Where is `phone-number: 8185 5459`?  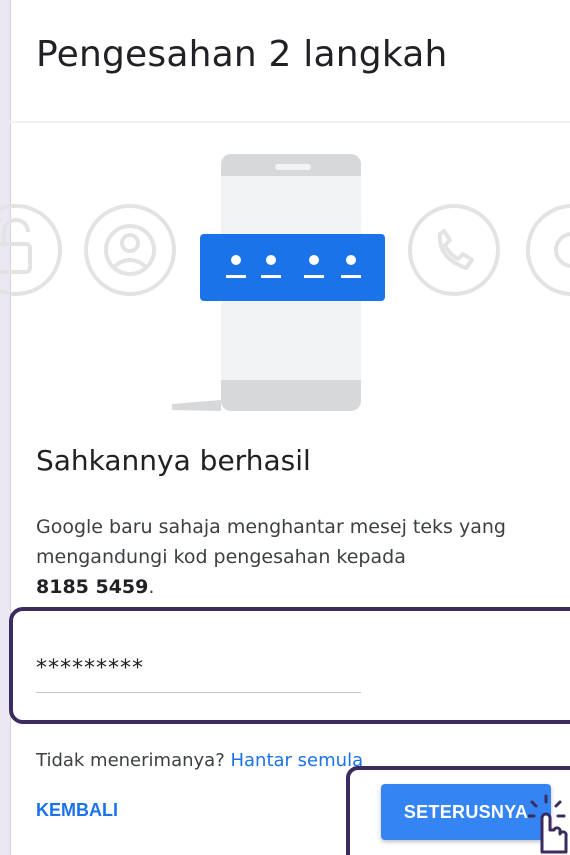
phone-number: 8185 5459 is located at coordinates (92, 587).